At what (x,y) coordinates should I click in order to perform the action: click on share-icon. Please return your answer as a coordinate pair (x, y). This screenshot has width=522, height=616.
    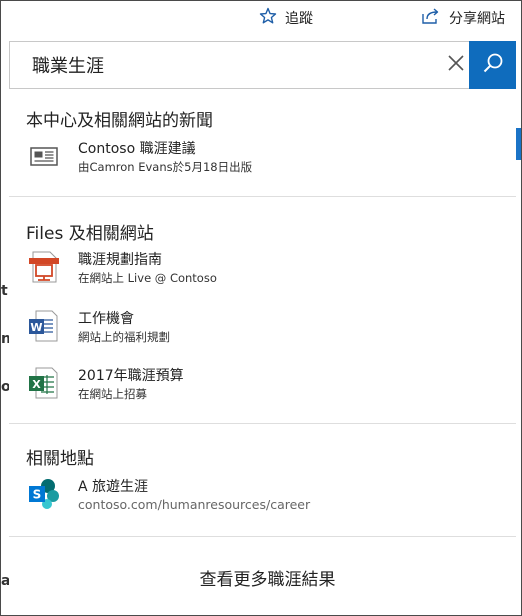
    Looking at the image, I should click on (431, 18).